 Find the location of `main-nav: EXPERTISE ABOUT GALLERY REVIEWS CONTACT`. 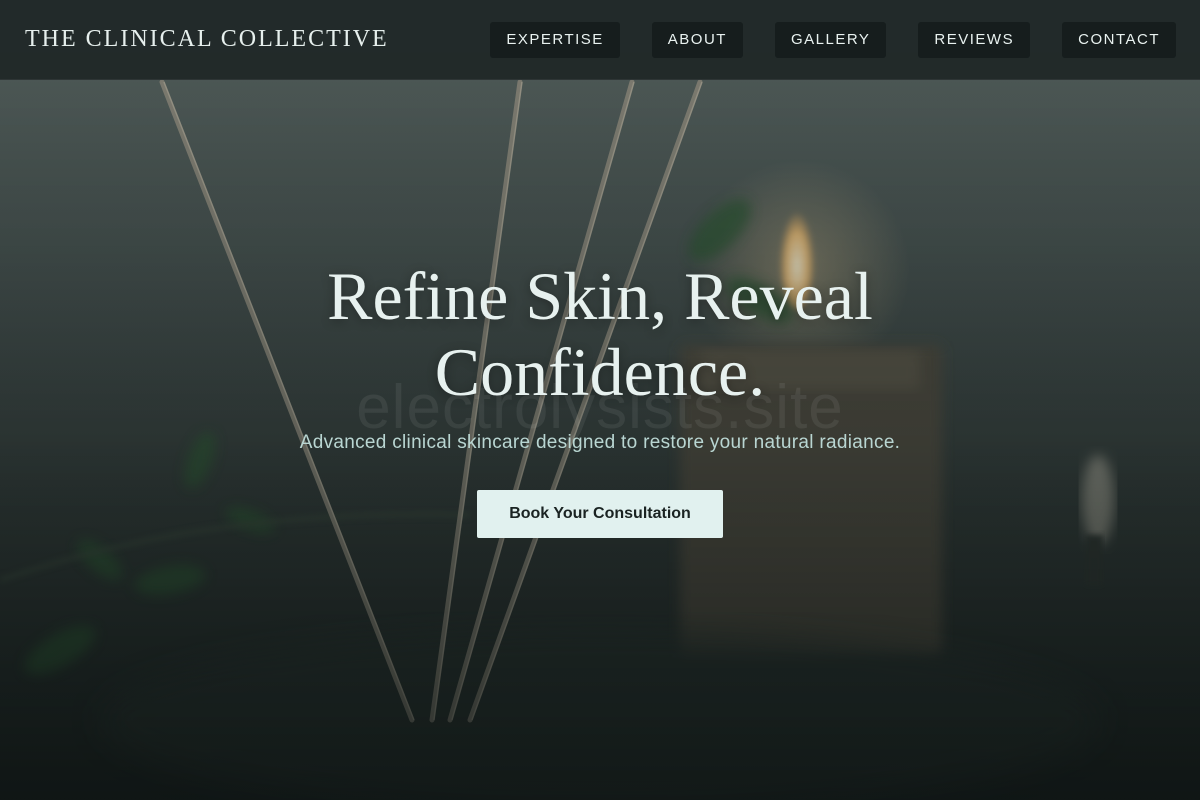

main-nav: EXPERTISE ABOUT GALLERY REVIEWS CONTACT is located at coordinates (833, 39).